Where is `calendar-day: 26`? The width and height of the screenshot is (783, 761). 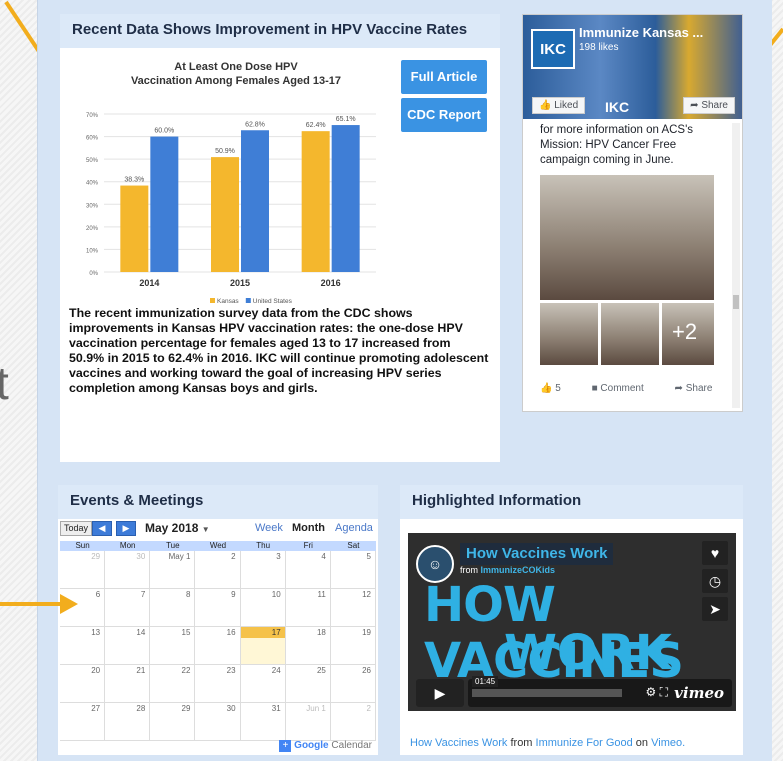 calendar-day: 26 is located at coordinates (353, 683).